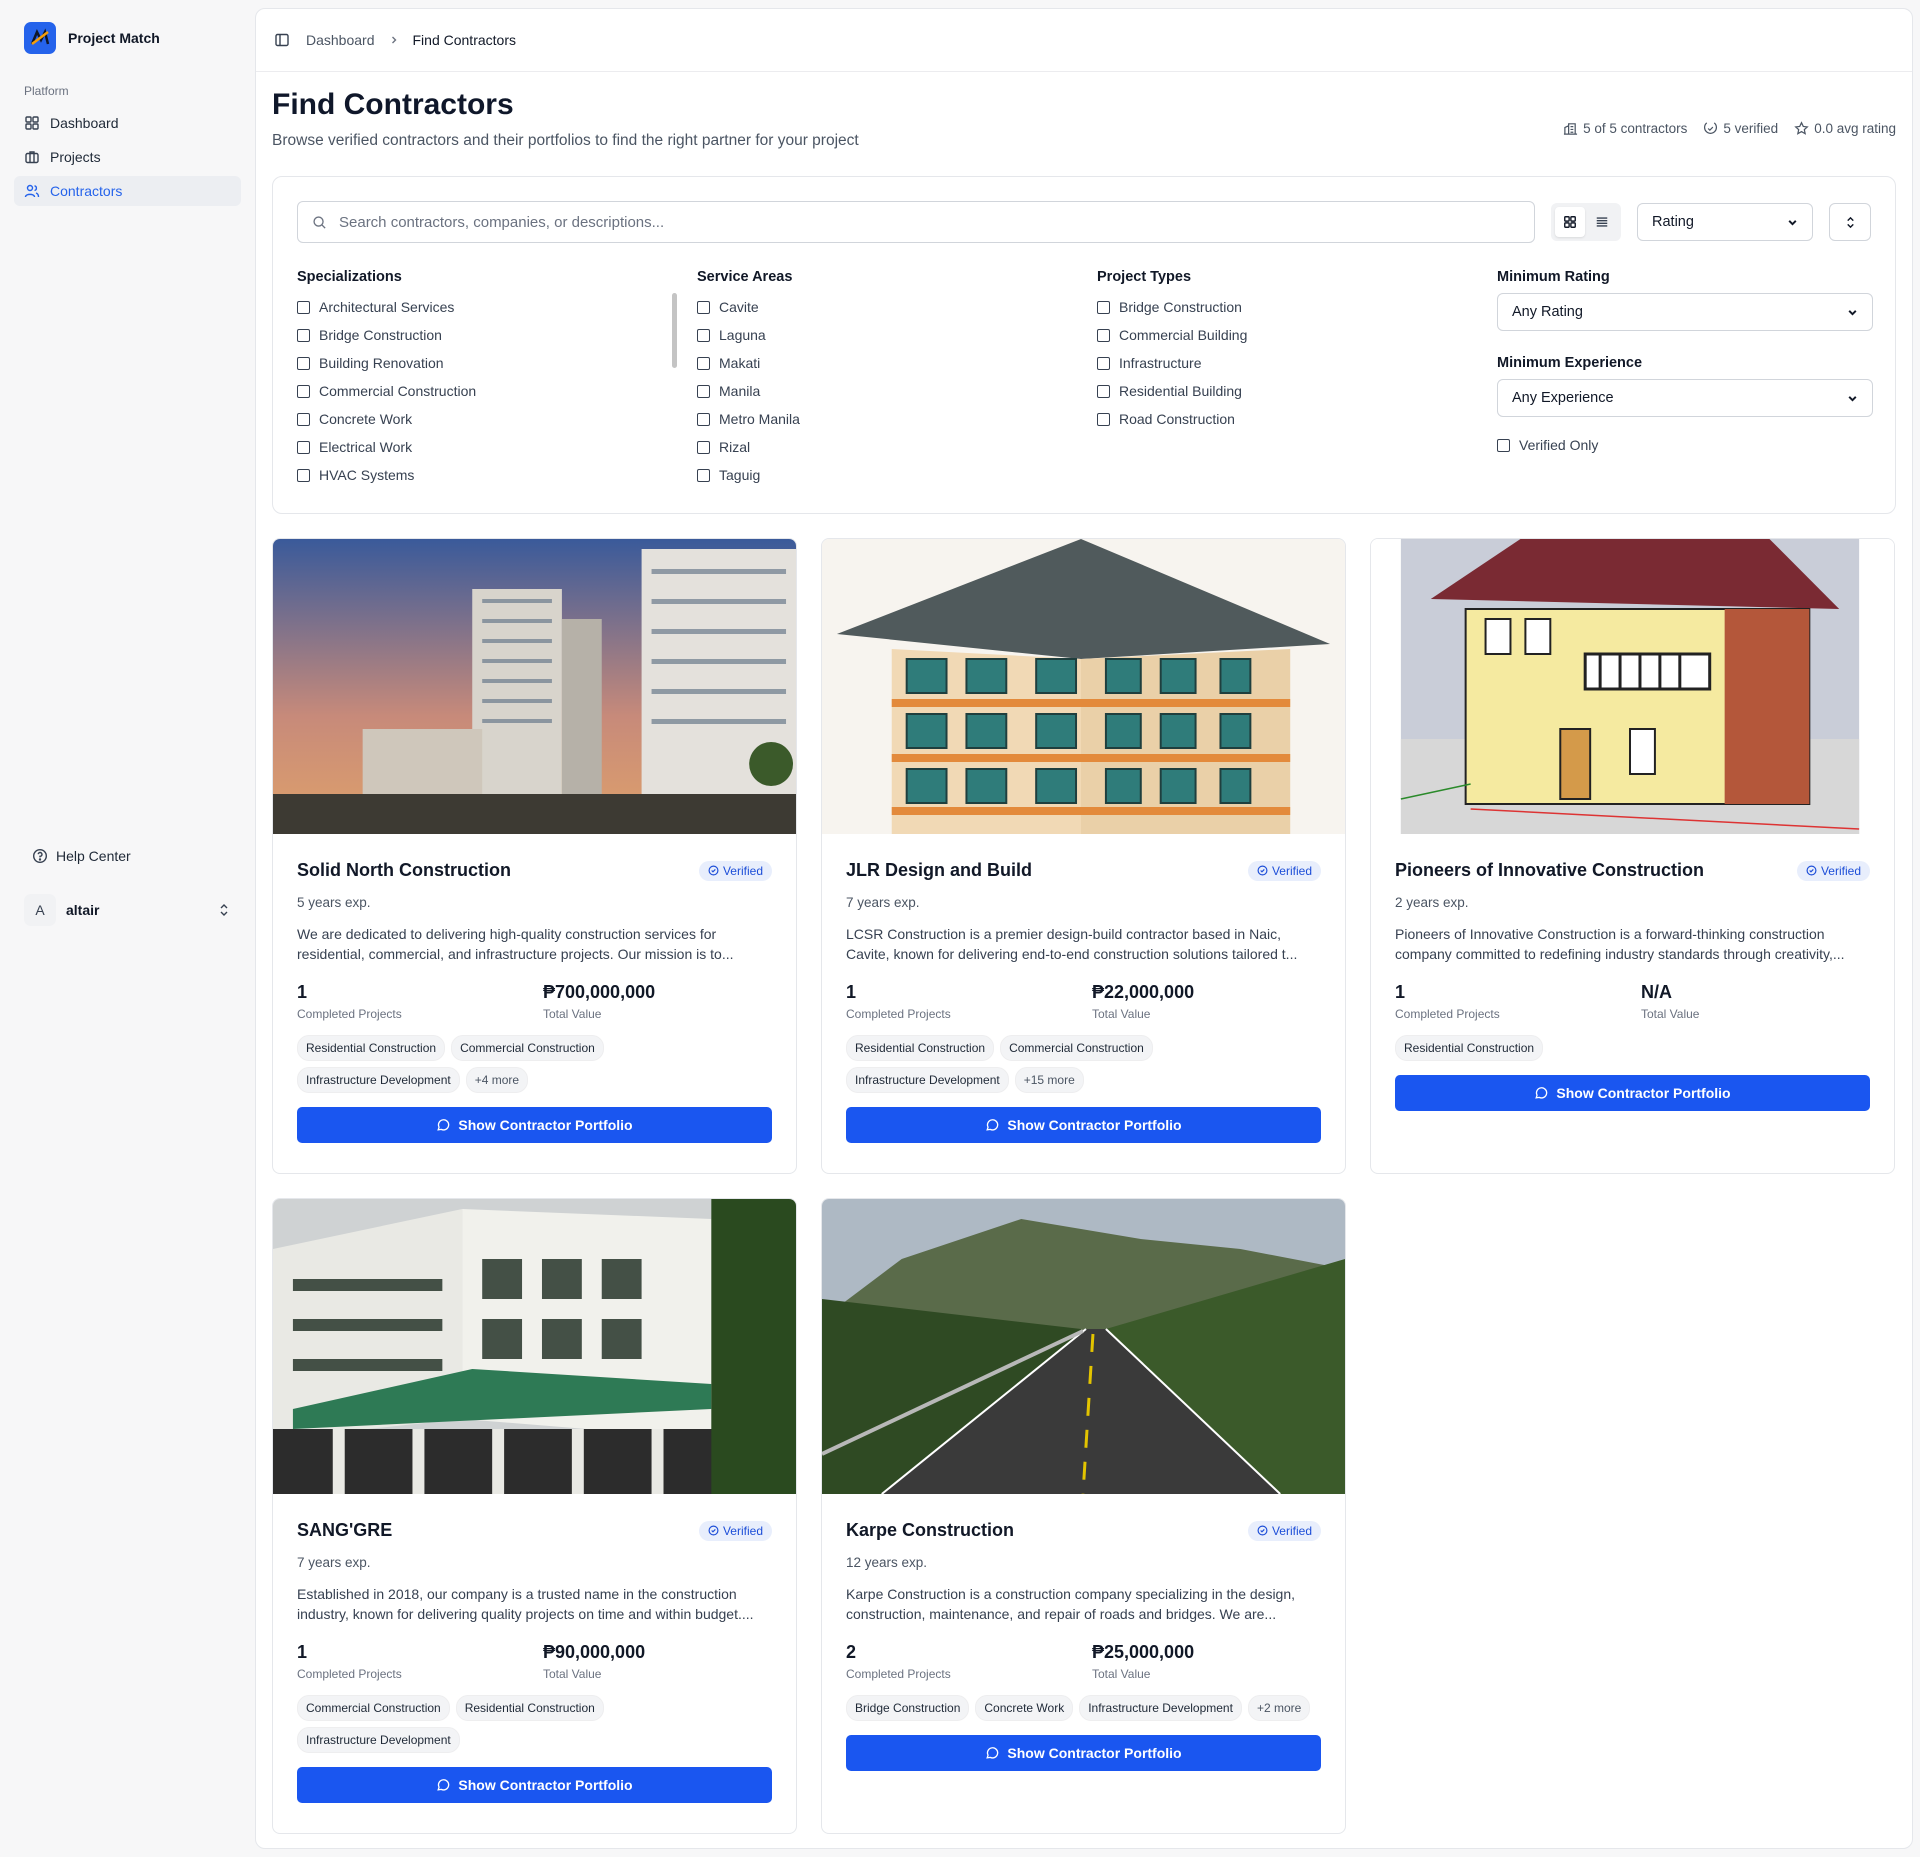  What do you see at coordinates (497, 335) in the screenshot?
I see `checkbox-specialization: Bridge Construction` at bounding box center [497, 335].